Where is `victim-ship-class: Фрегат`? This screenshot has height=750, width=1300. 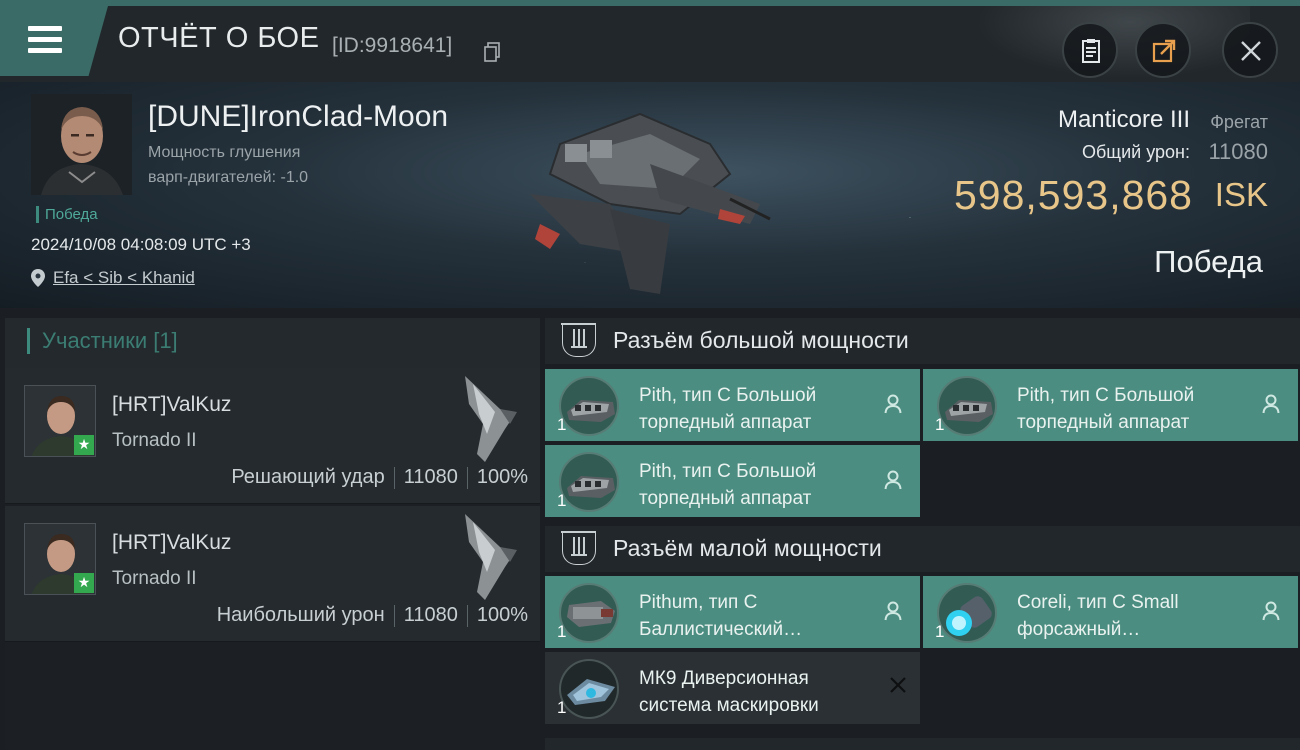
victim-ship-class: Фрегат is located at coordinates (1239, 122).